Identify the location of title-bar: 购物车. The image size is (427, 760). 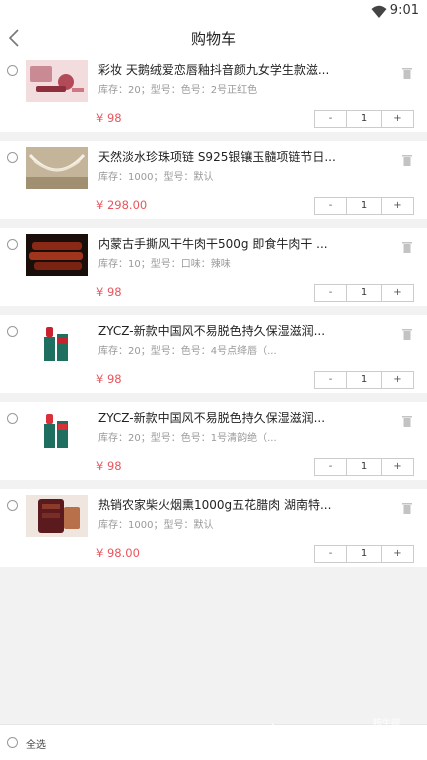
(213, 39).